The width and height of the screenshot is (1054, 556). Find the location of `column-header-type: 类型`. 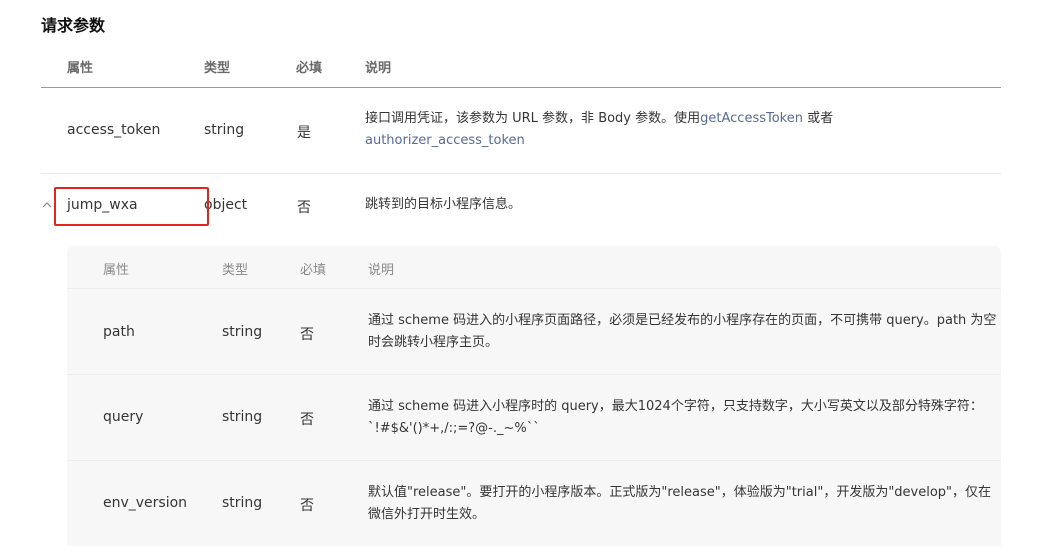

column-header-type: 类型 is located at coordinates (217, 68).